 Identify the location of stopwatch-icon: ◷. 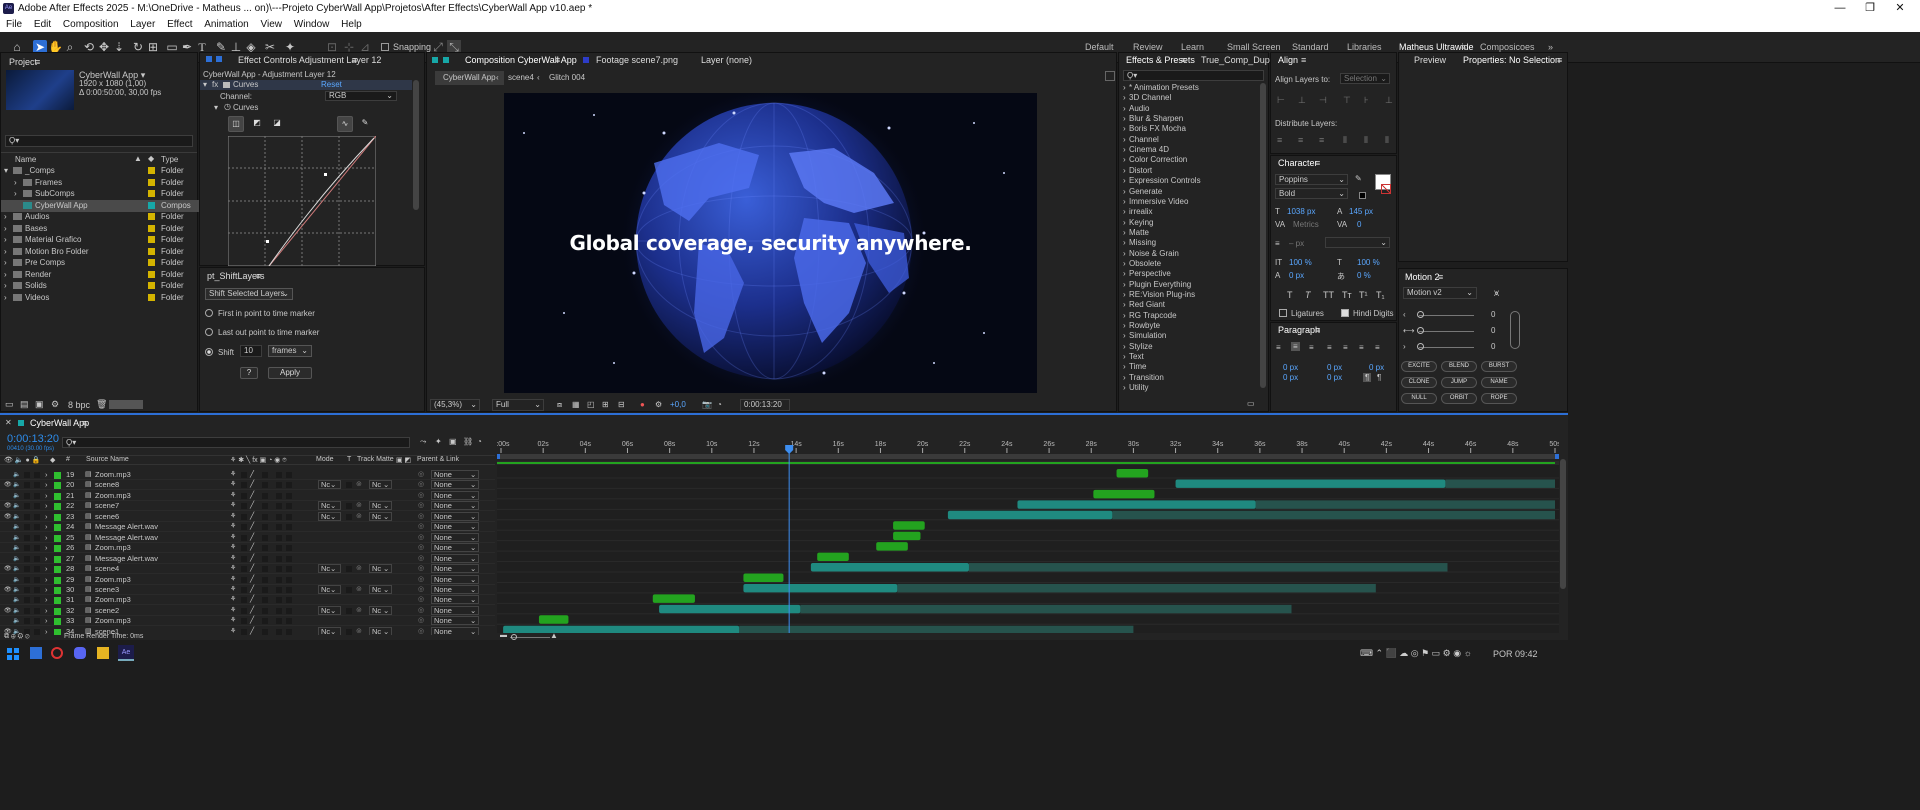
(227, 106).